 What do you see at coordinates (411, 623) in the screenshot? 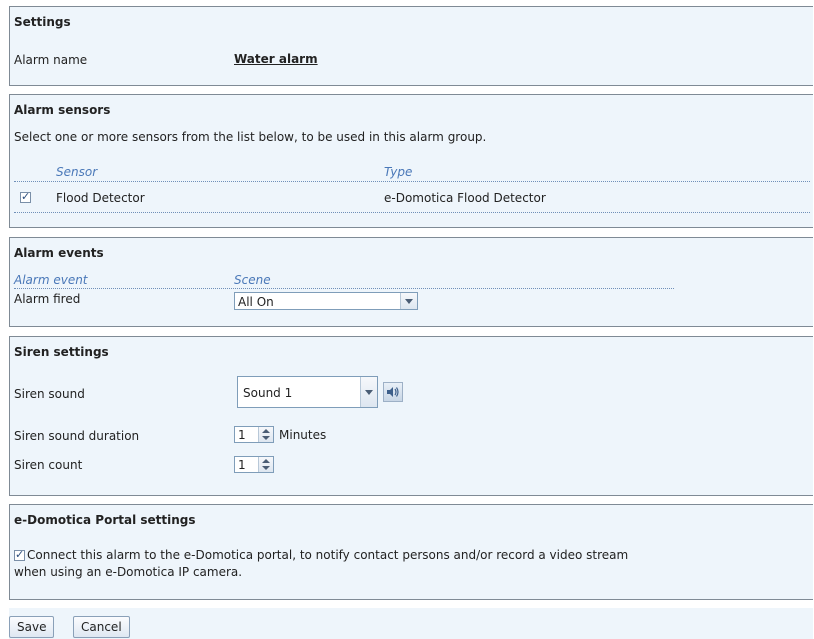
I see `action-bar: Save Cancel` at bounding box center [411, 623].